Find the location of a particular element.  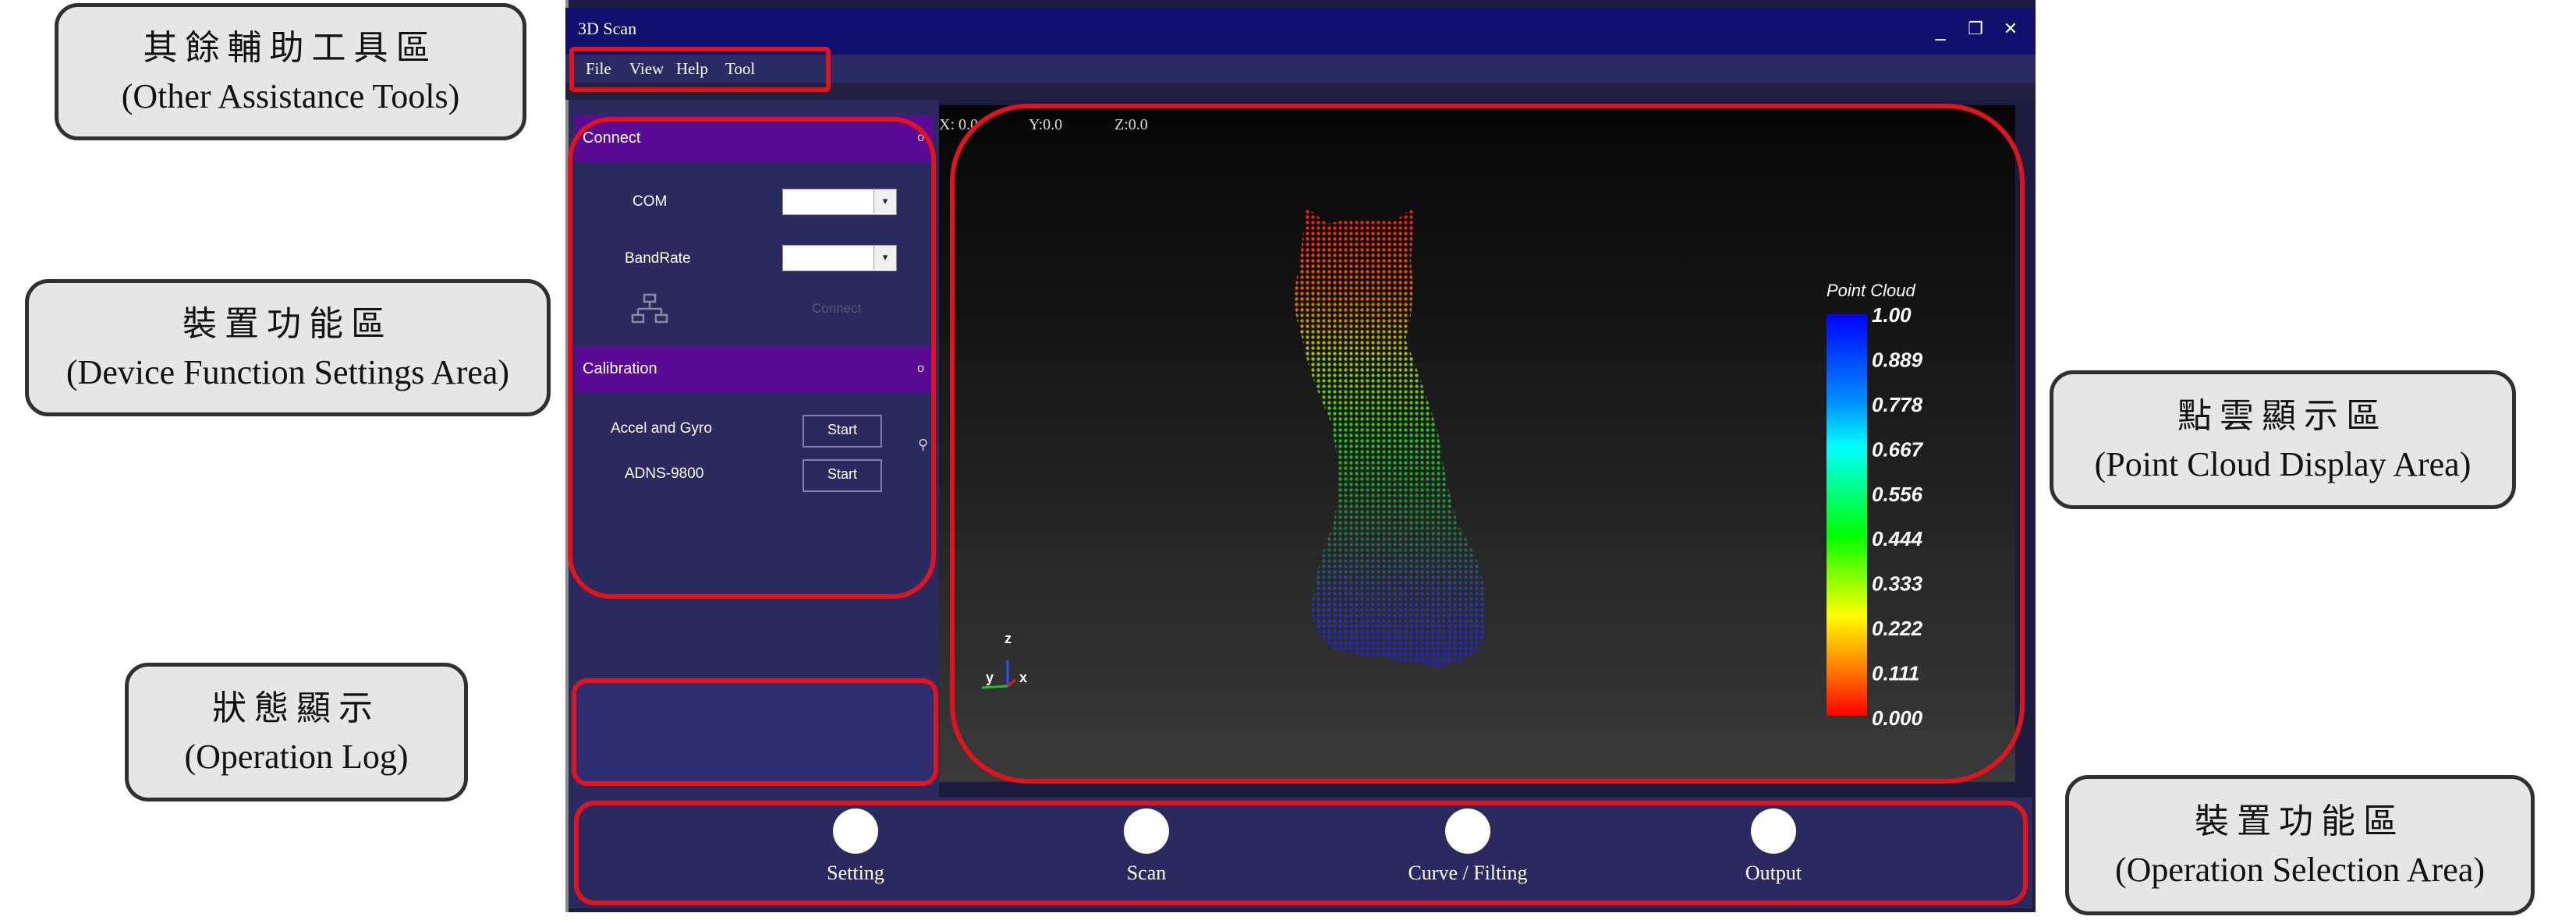

callout-other-tools: 其餘輔助工具區 (Other Assistance Tools) is located at coordinates (291, 71).